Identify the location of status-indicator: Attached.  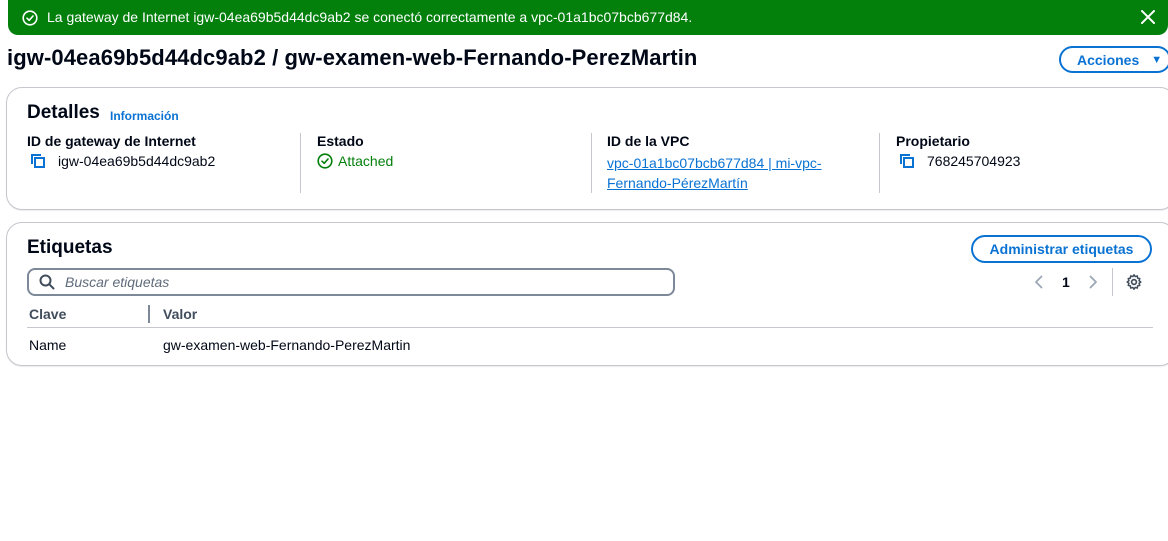
(355, 161).